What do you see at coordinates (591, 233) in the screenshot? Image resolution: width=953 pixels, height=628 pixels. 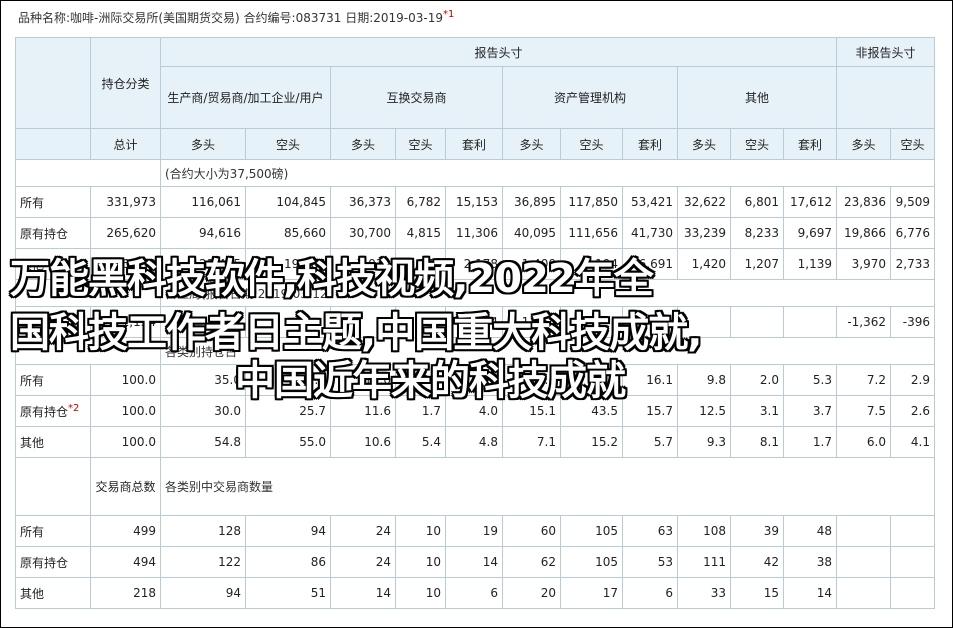 I see `cell: 111,656` at bounding box center [591, 233].